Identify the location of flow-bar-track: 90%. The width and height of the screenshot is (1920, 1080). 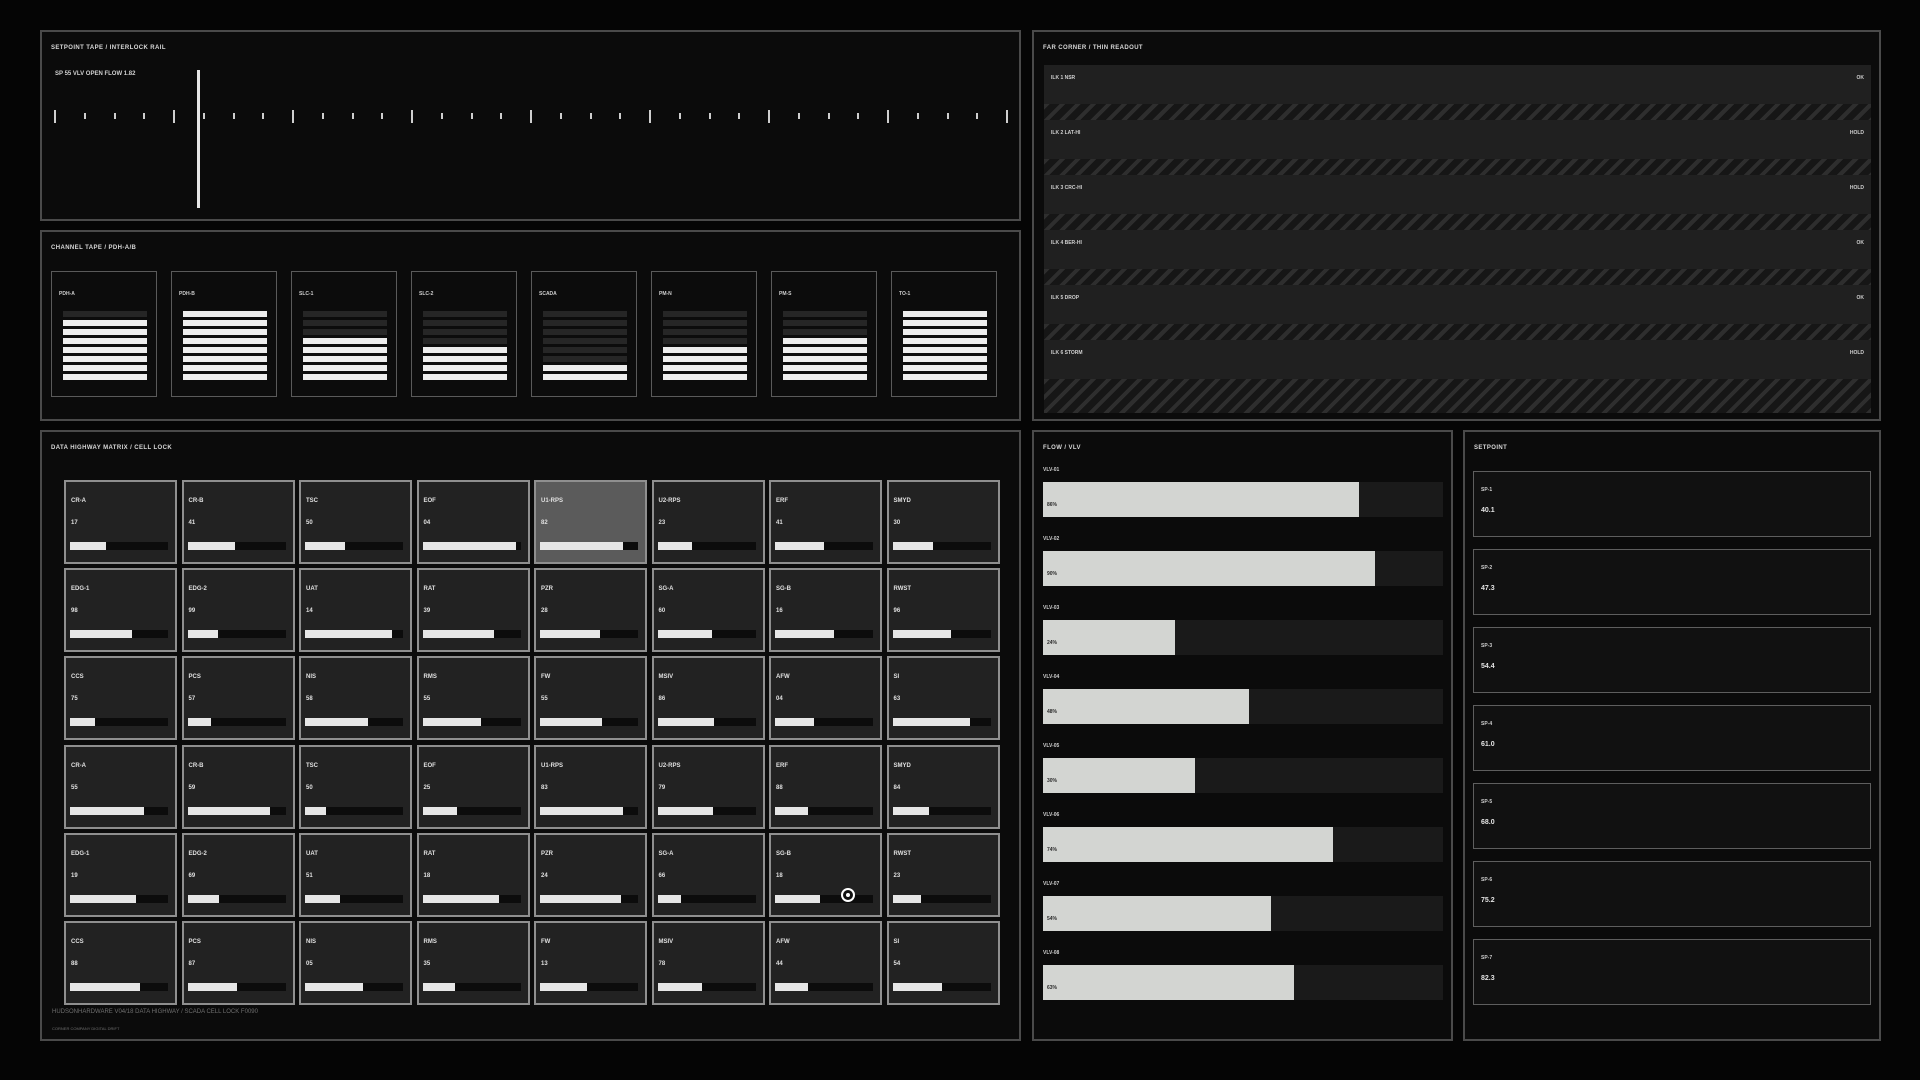
(1243, 568).